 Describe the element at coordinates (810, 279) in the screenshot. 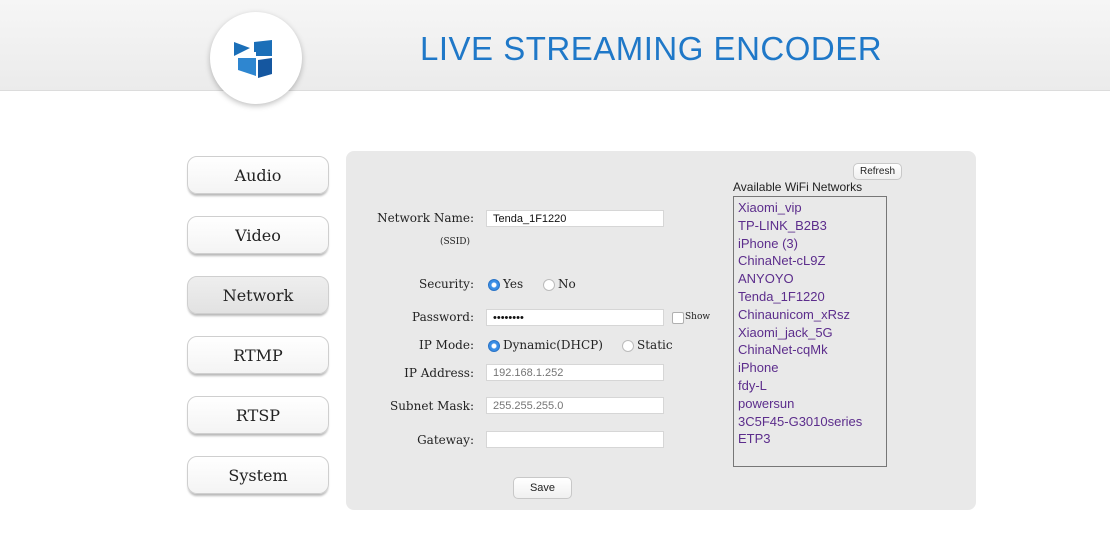

I see `wifi-network-item: ANYOYO` at that location.